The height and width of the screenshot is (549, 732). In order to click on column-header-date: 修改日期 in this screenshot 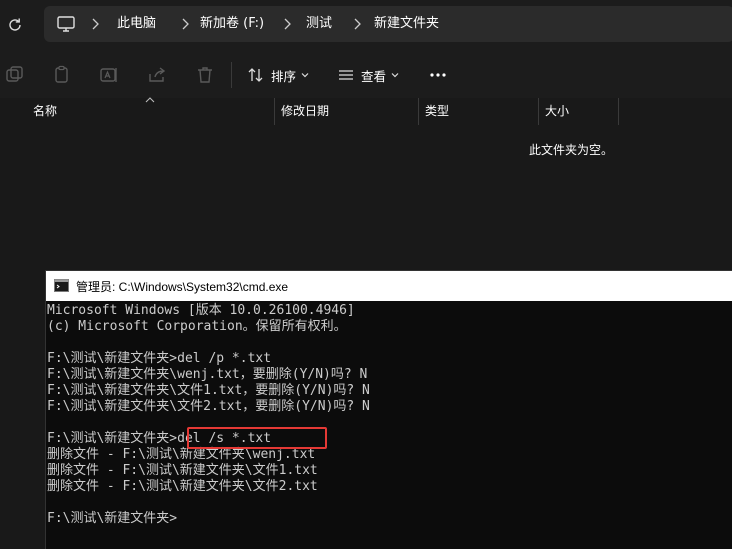, I will do `click(305, 111)`.